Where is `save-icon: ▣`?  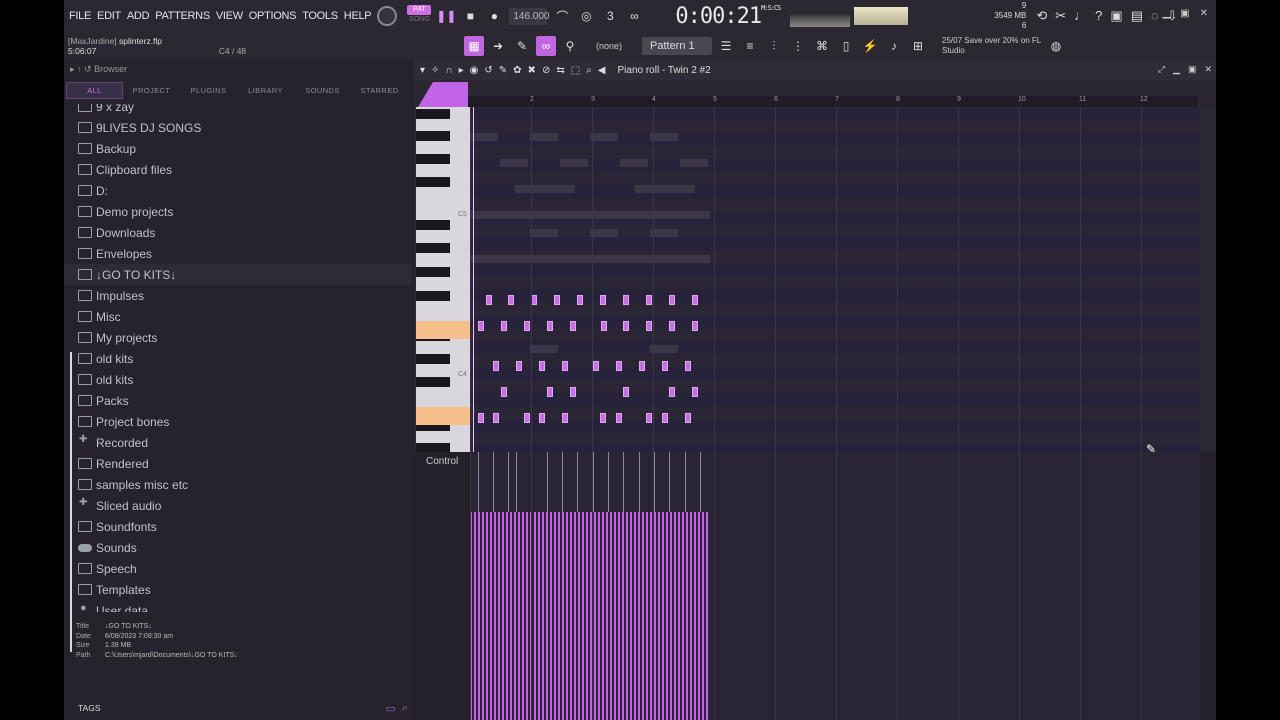 save-icon: ▣ is located at coordinates (1116, 16).